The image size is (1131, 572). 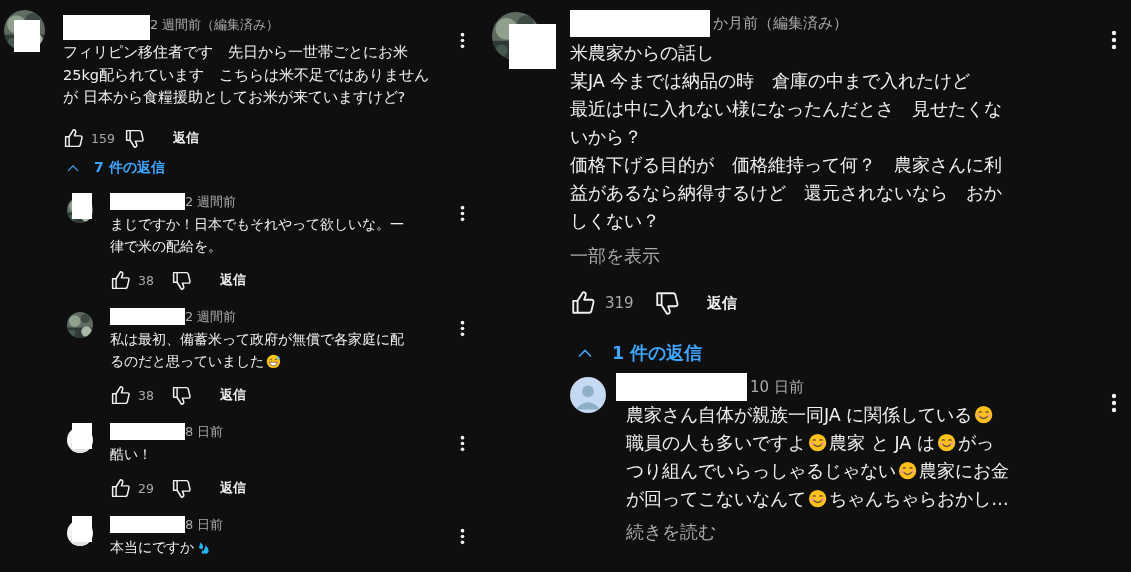 What do you see at coordinates (642, 53) in the screenshot?
I see `comment-text: 米農家からの話し` at bounding box center [642, 53].